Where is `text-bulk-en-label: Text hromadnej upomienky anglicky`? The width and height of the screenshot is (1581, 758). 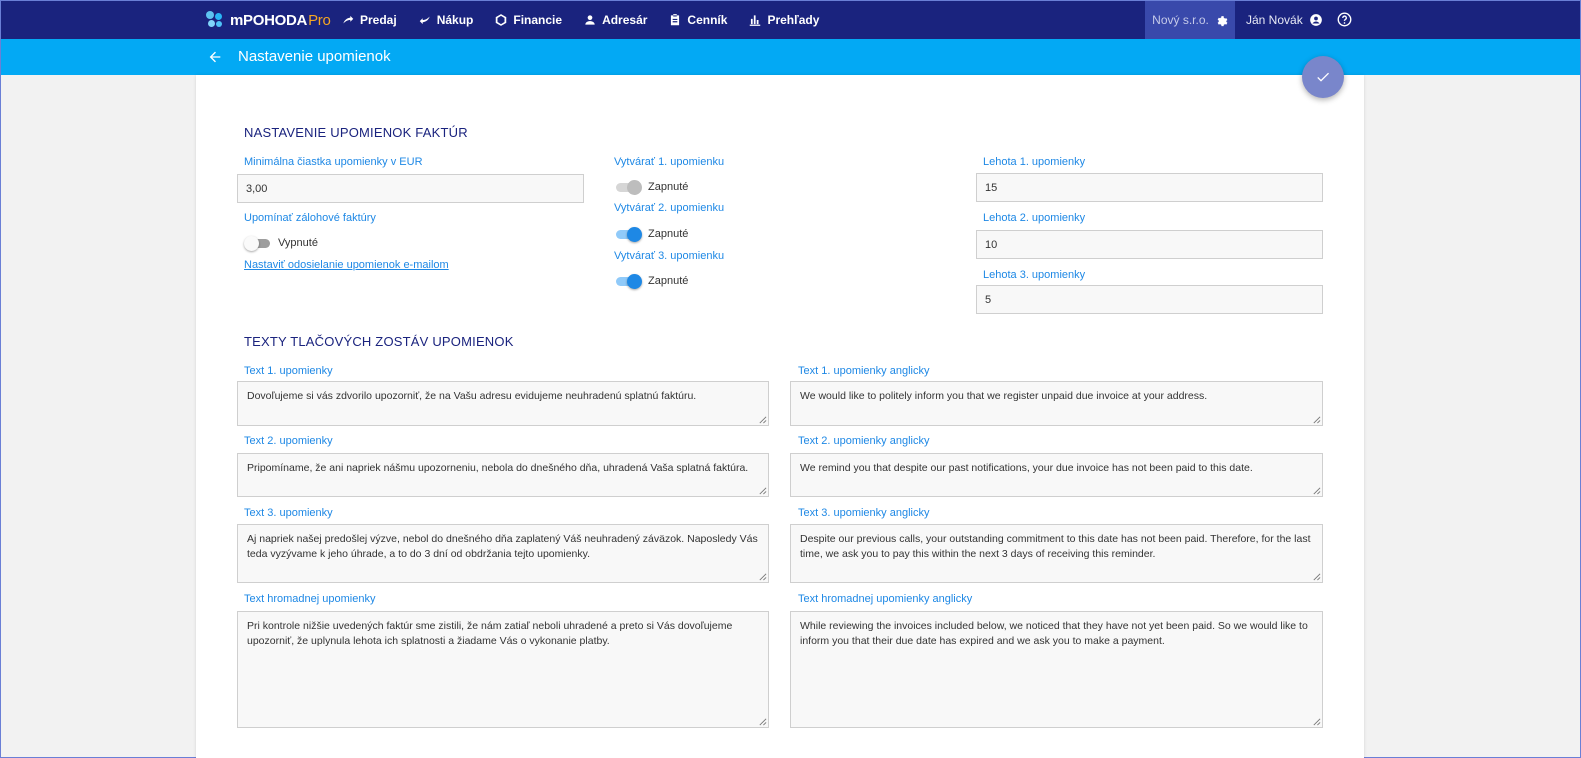
text-bulk-en-label: Text hromadnej upomienky anglicky is located at coordinates (885, 599).